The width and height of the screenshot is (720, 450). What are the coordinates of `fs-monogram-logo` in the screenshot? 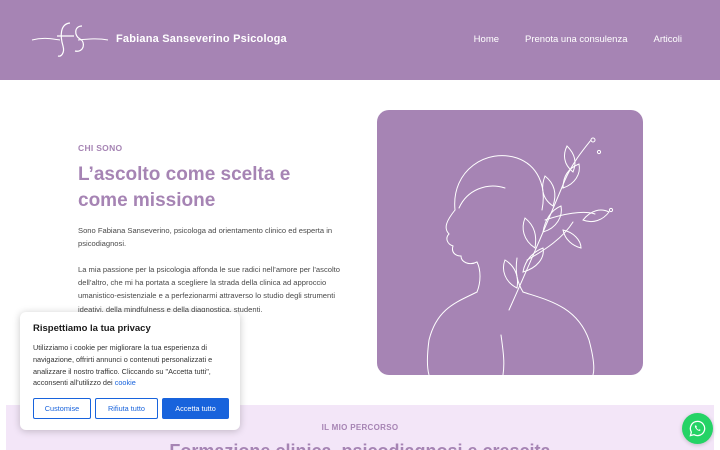 It's located at (70, 40).